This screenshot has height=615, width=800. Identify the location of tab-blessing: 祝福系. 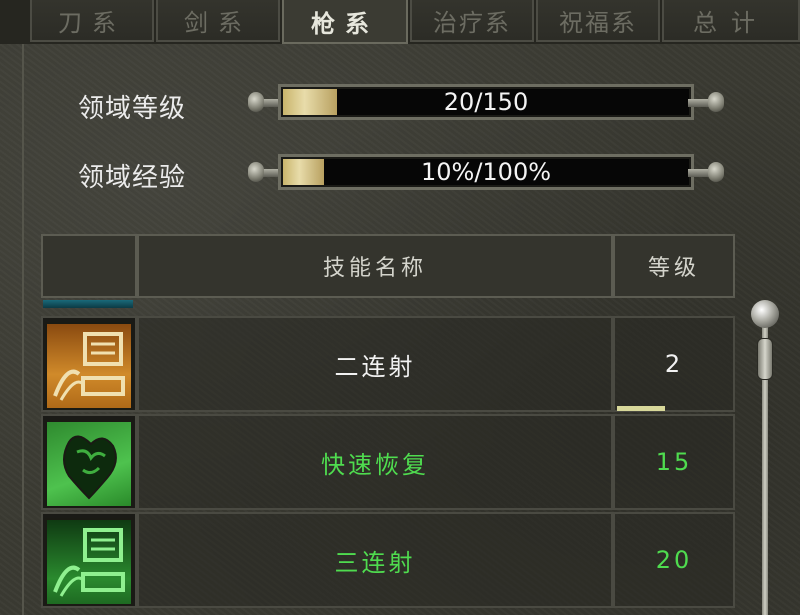
(598, 21).